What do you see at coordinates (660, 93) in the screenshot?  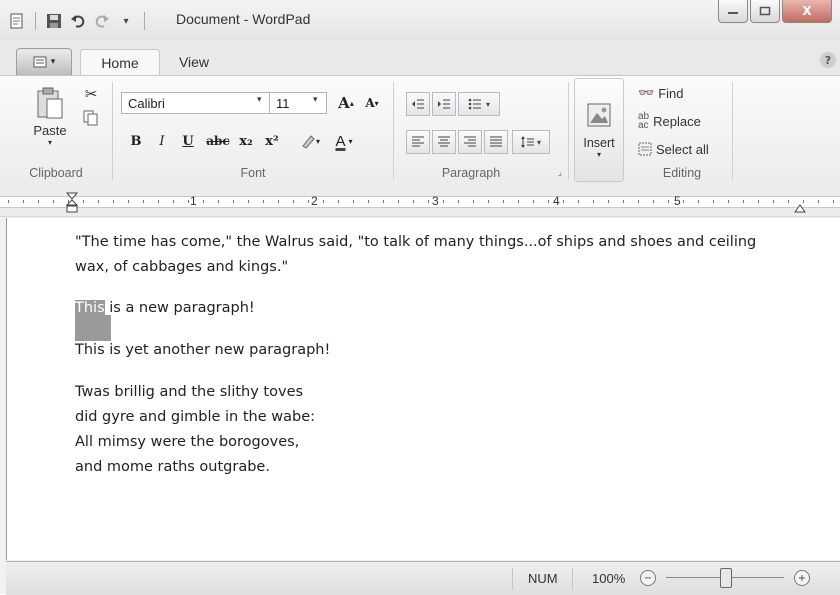 I see `find-button: 👓 Find` at bounding box center [660, 93].